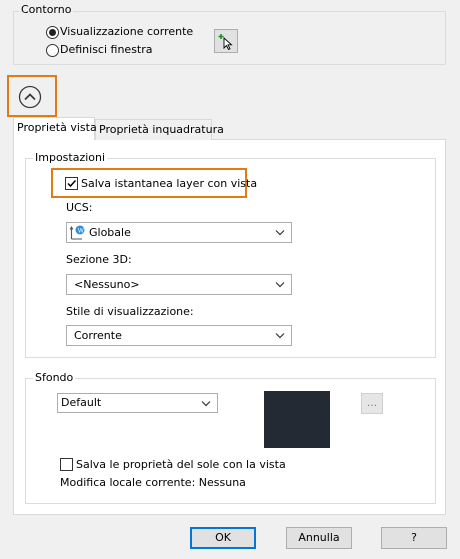 The height and width of the screenshot is (559, 460). Describe the element at coordinates (106, 49) in the screenshot. I see `radio-define-window-label: Definisci finestra` at that location.